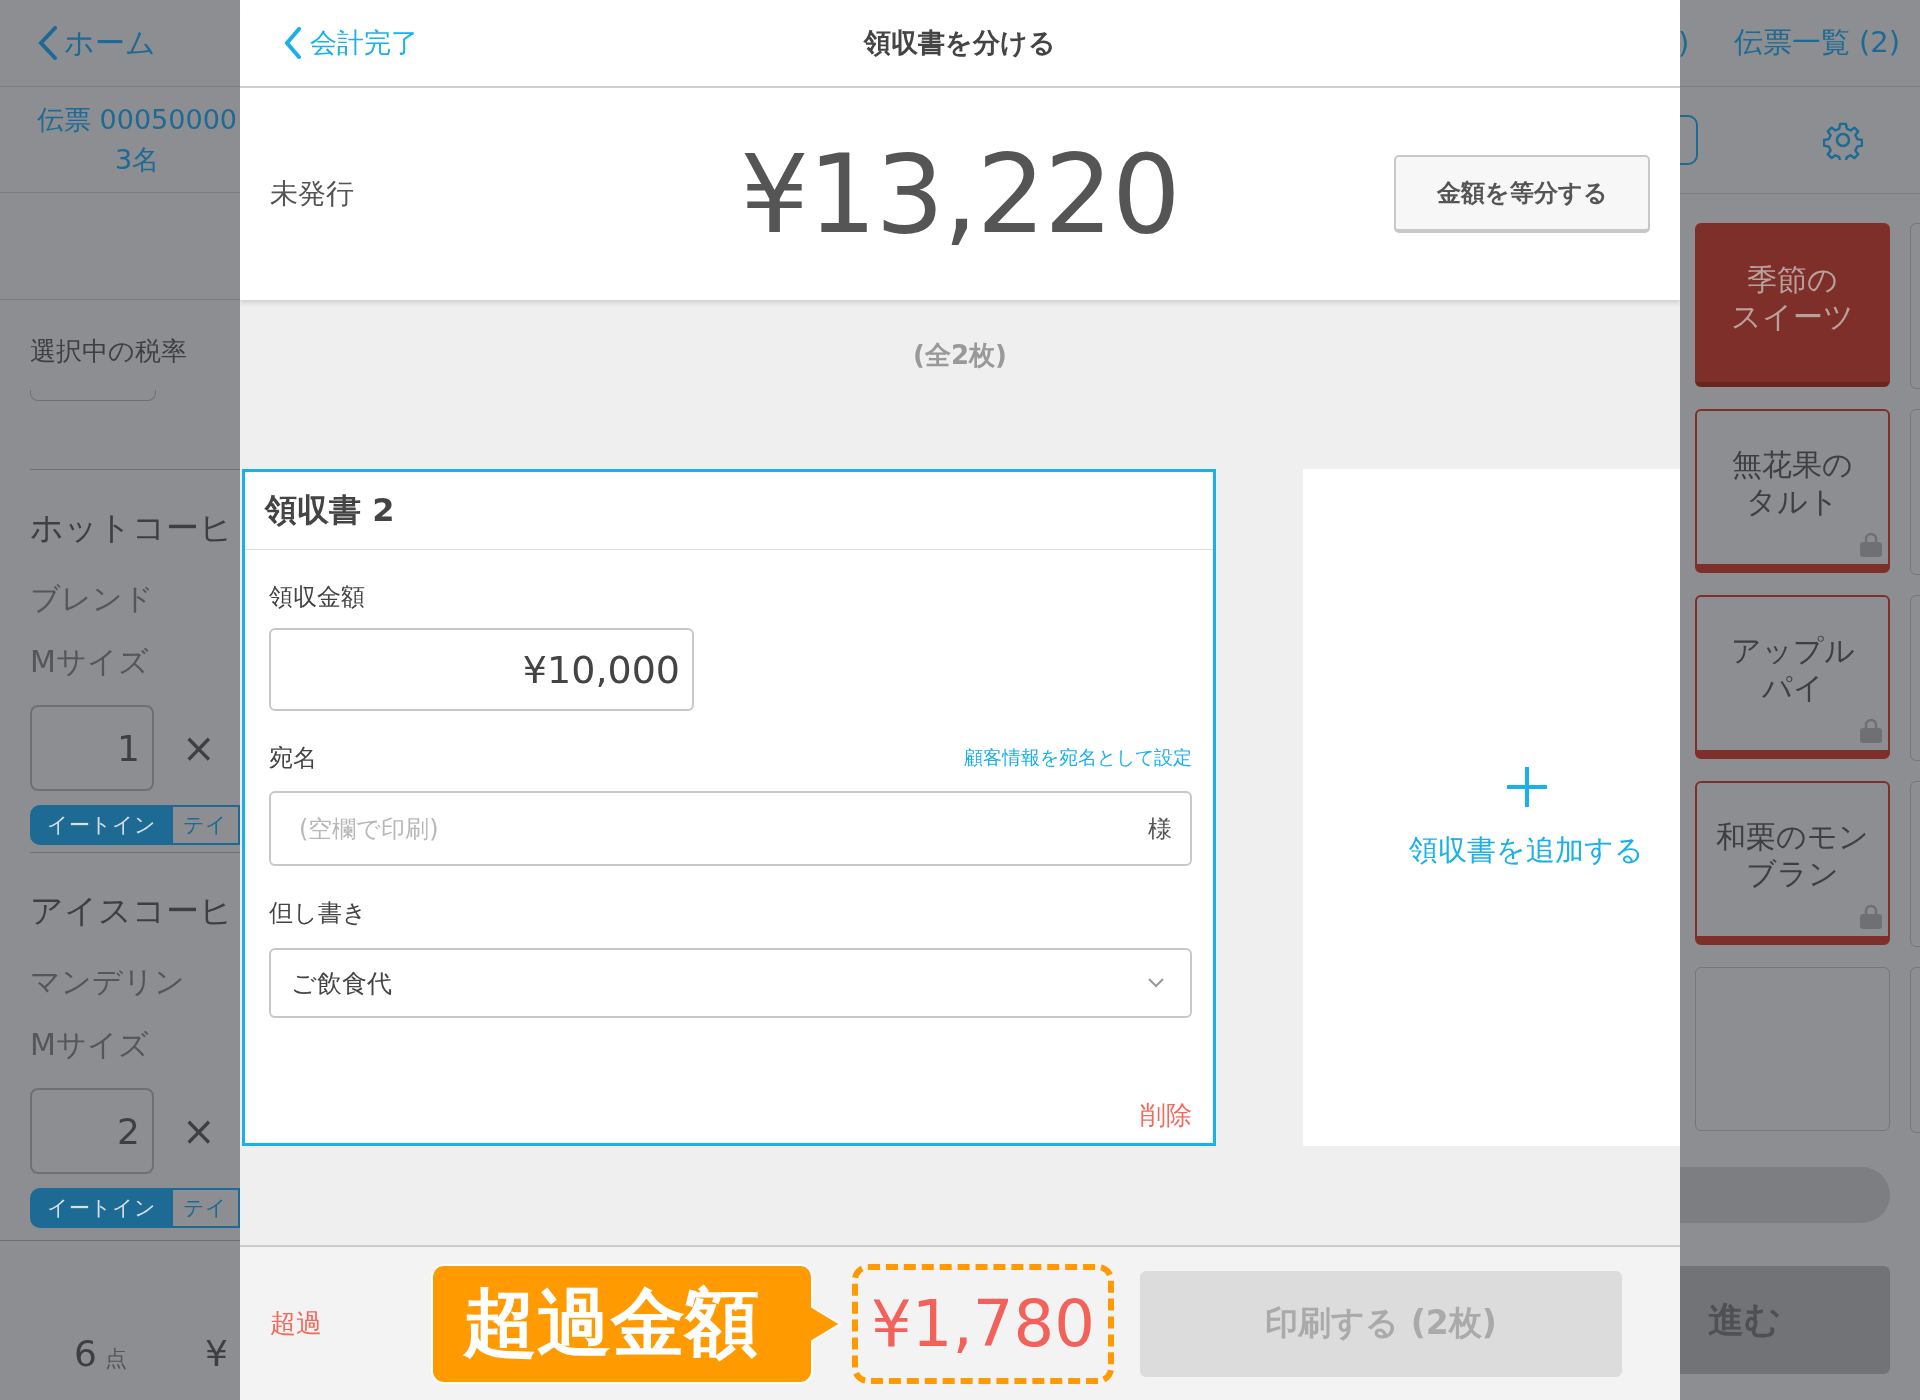 This screenshot has width=1920, height=1400. What do you see at coordinates (317, 597) in the screenshot?
I see `field-label: 領収金額` at bounding box center [317, 597].